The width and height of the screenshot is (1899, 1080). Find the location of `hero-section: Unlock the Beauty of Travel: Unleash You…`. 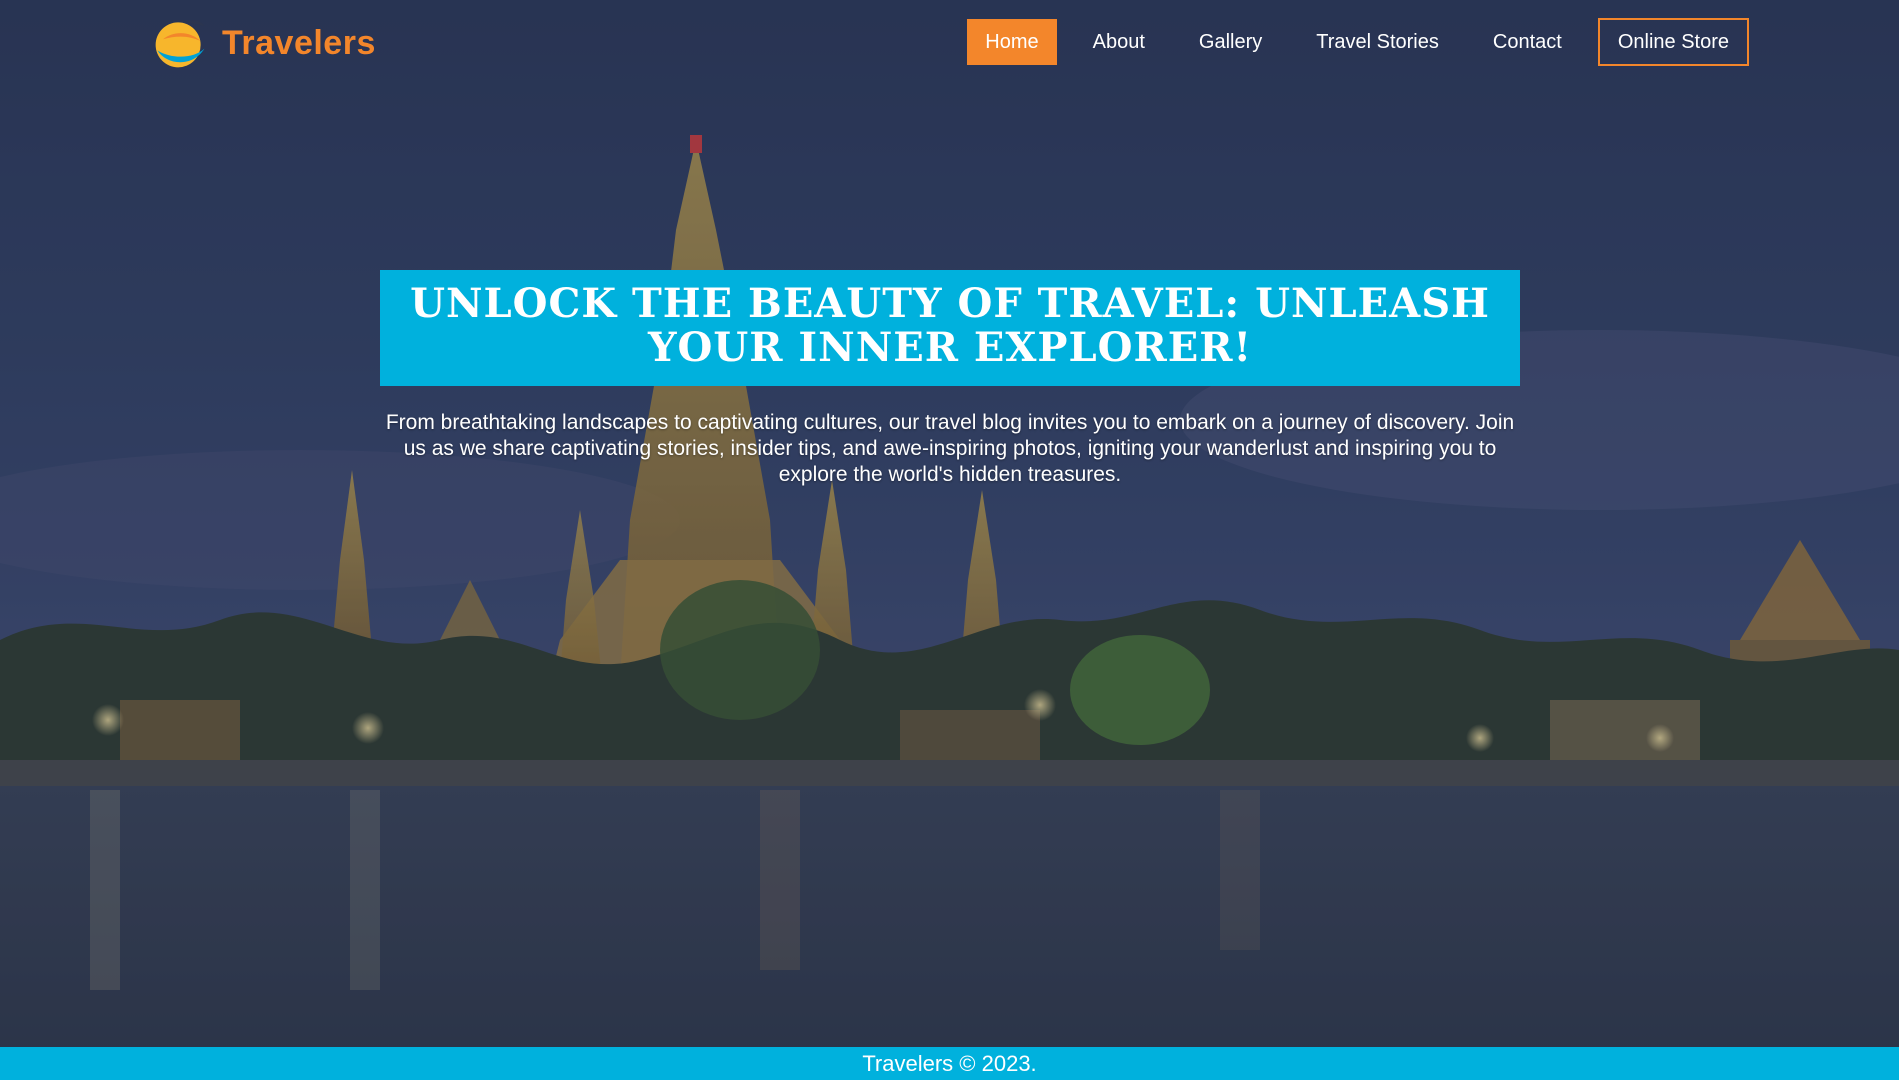

hero-section: Unlock the Beauty of Travel: Unleash You… is located at coordinates (950, 379).